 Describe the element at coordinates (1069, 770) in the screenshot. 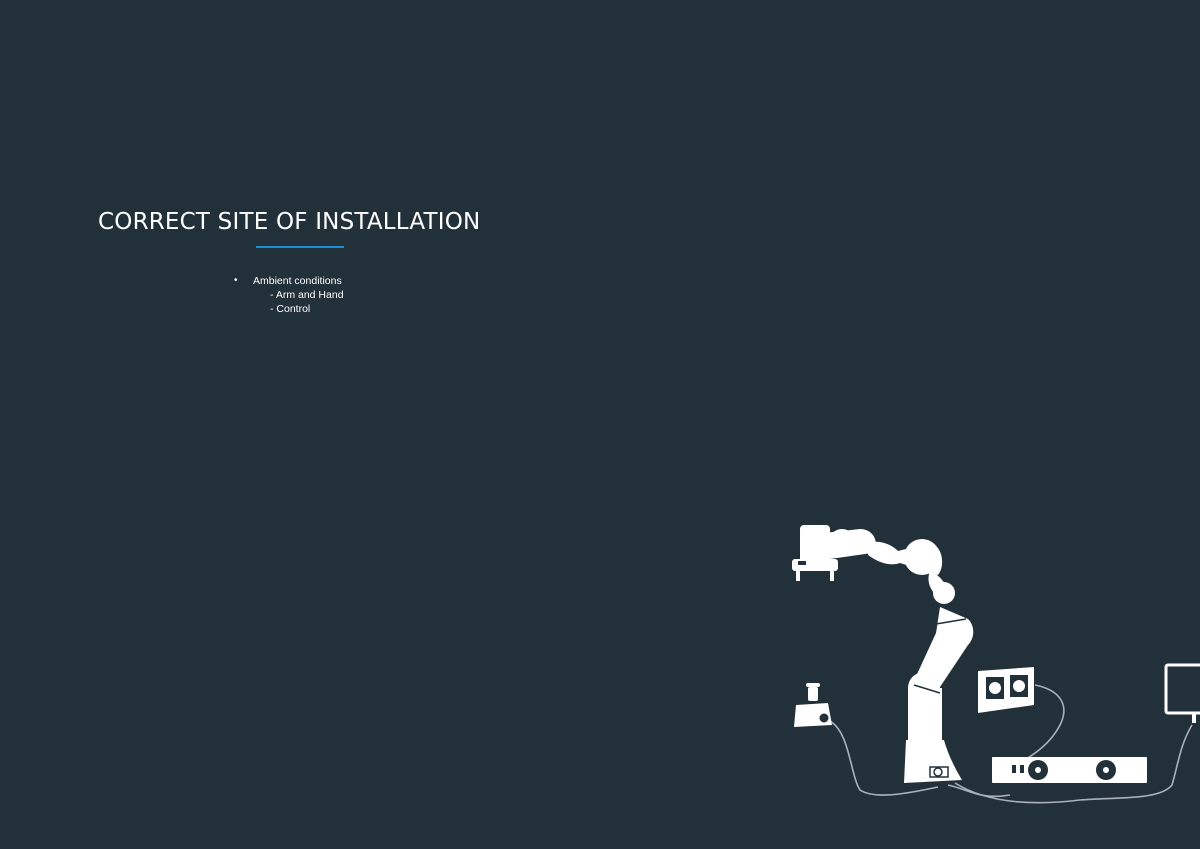

I see `control-unit-icon` at that location.